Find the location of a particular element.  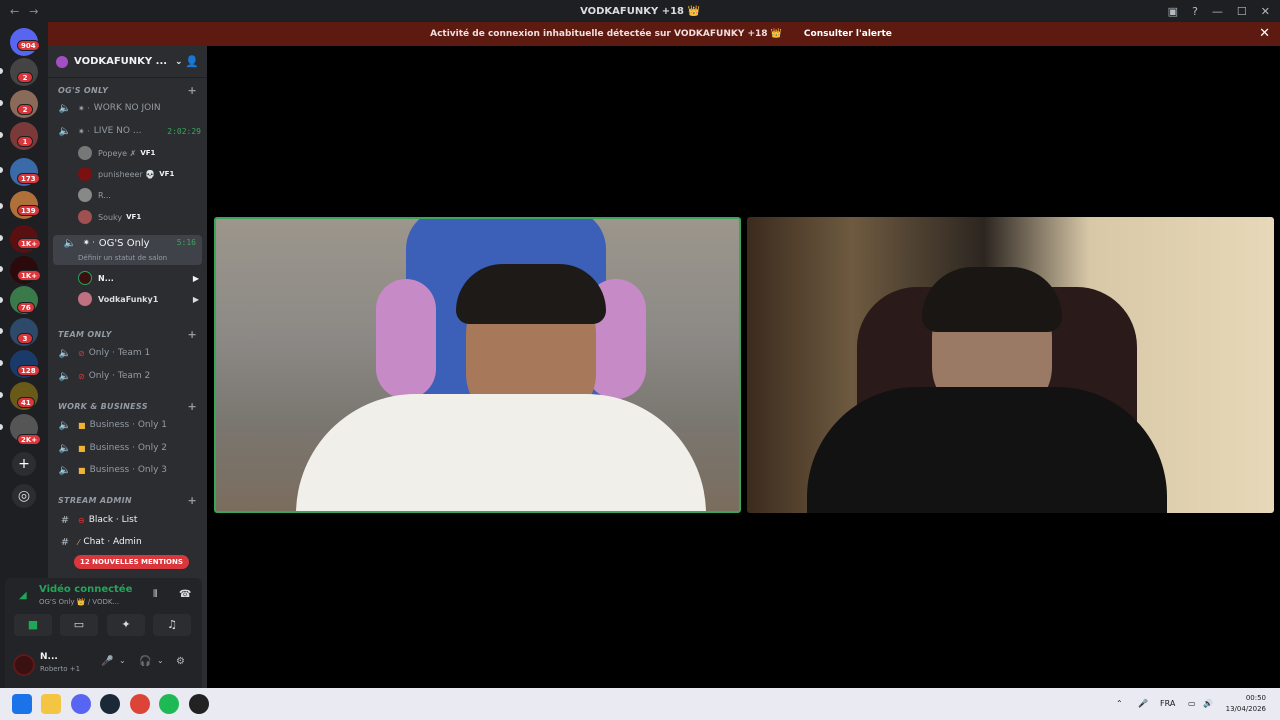

help-icon: ? is located at coordinates (1195, 11).